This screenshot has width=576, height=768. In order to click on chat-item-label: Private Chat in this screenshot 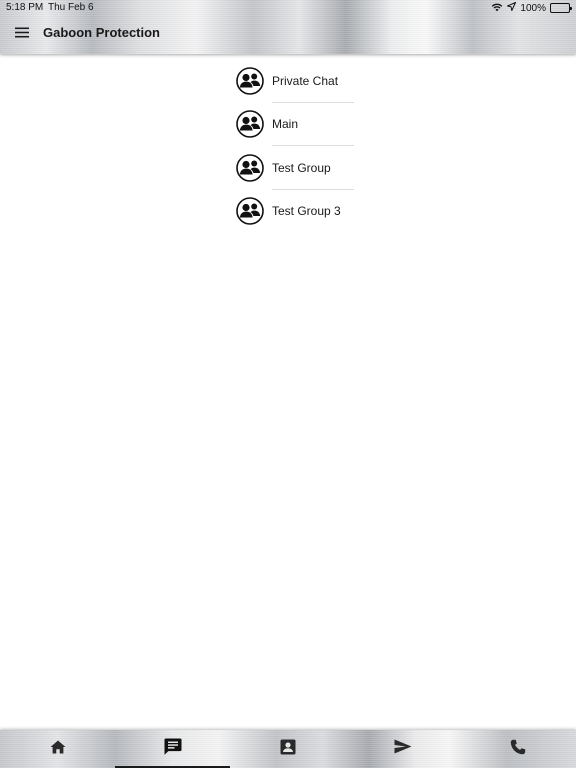, I will do `click(305, 80)`.